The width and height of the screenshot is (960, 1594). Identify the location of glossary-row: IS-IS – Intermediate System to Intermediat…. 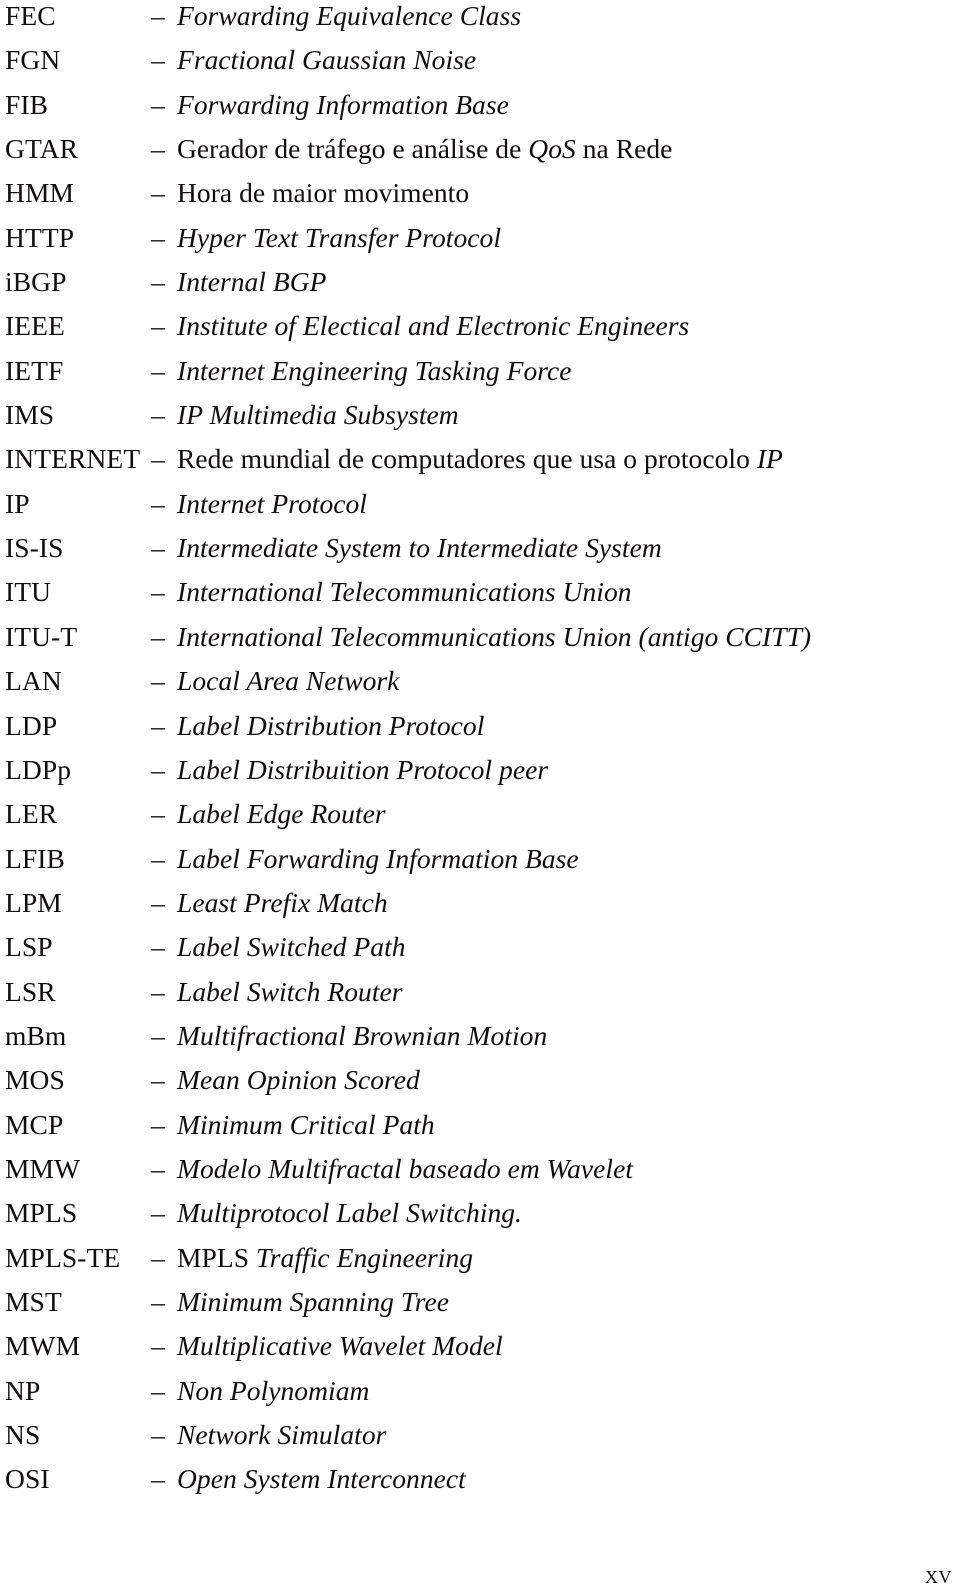
(480, 548).